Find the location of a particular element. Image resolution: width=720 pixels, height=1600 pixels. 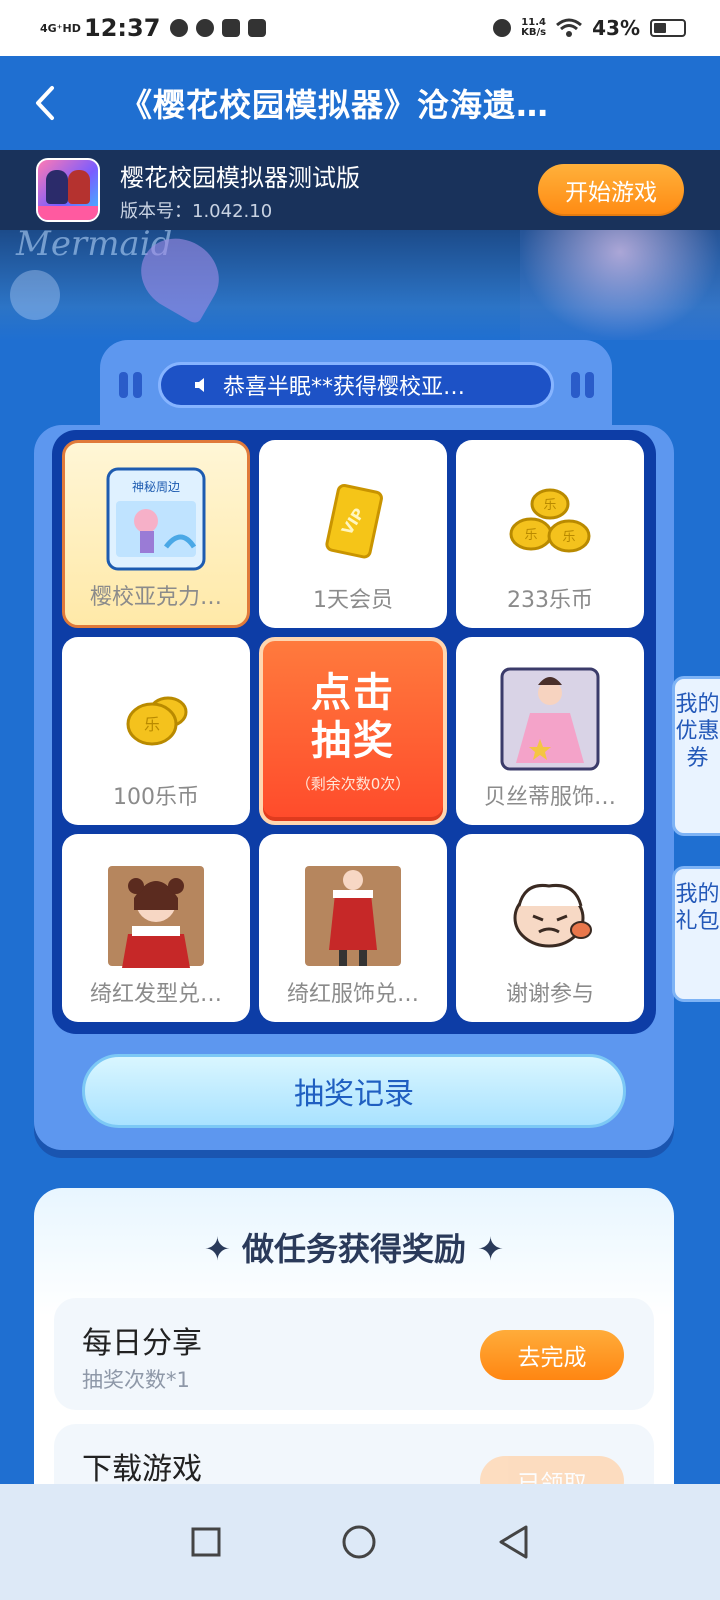

pink-dress-icon is located at coordinates (550, 719).